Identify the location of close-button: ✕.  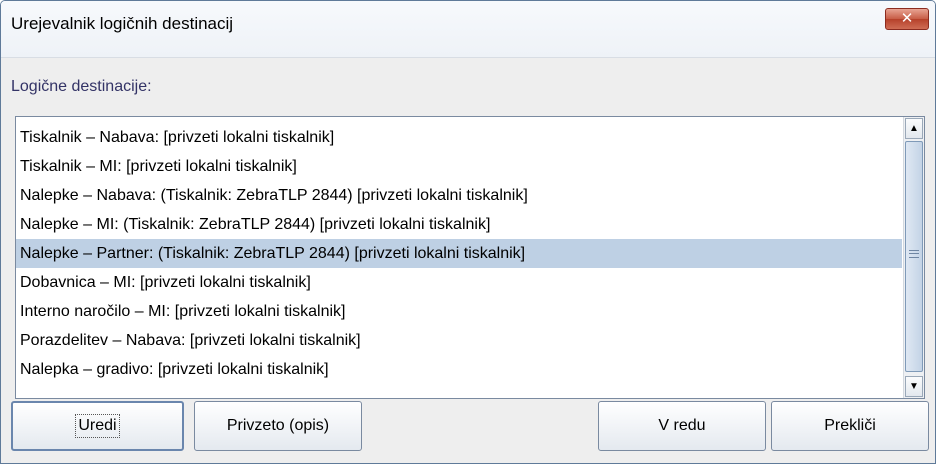
(907, 19).